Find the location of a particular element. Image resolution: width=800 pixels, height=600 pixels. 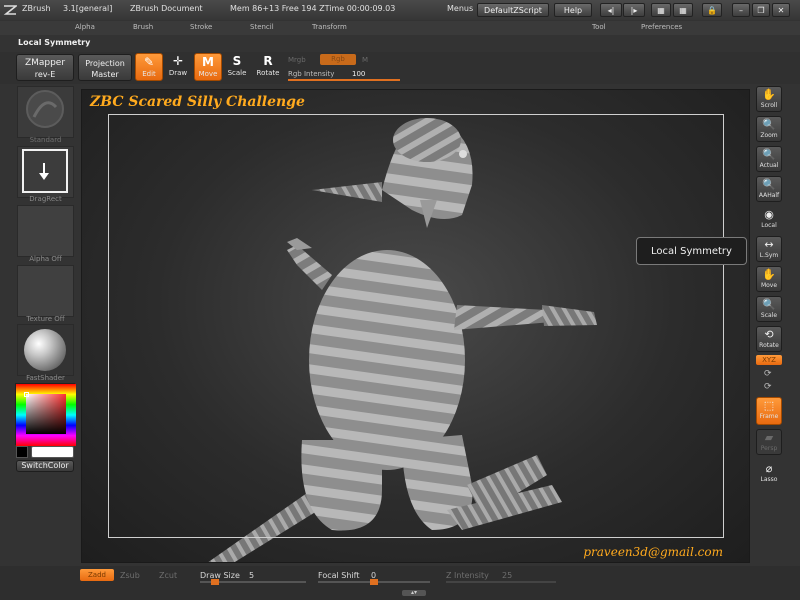

scroll-hand-icon: ✋ is located at coordinates (769, 94).